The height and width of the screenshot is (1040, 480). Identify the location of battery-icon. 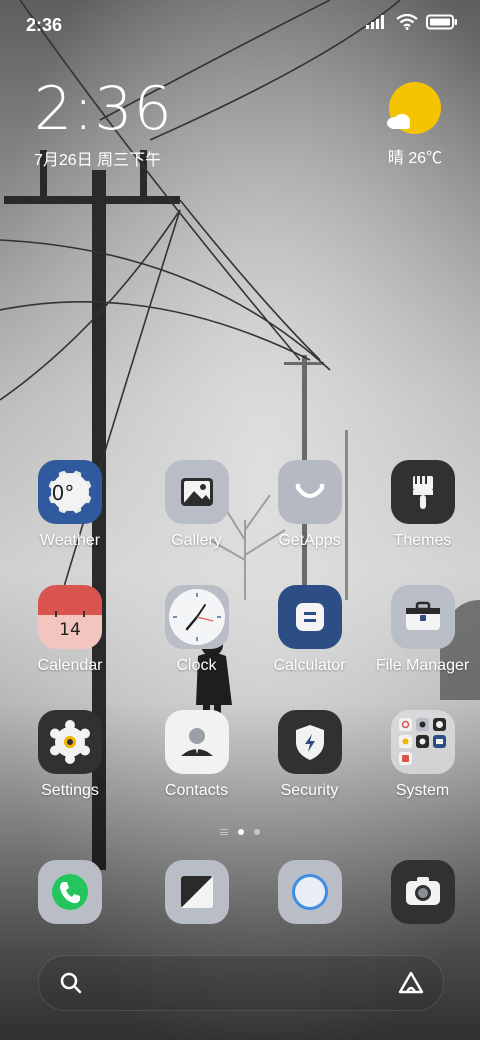
(441, 22).